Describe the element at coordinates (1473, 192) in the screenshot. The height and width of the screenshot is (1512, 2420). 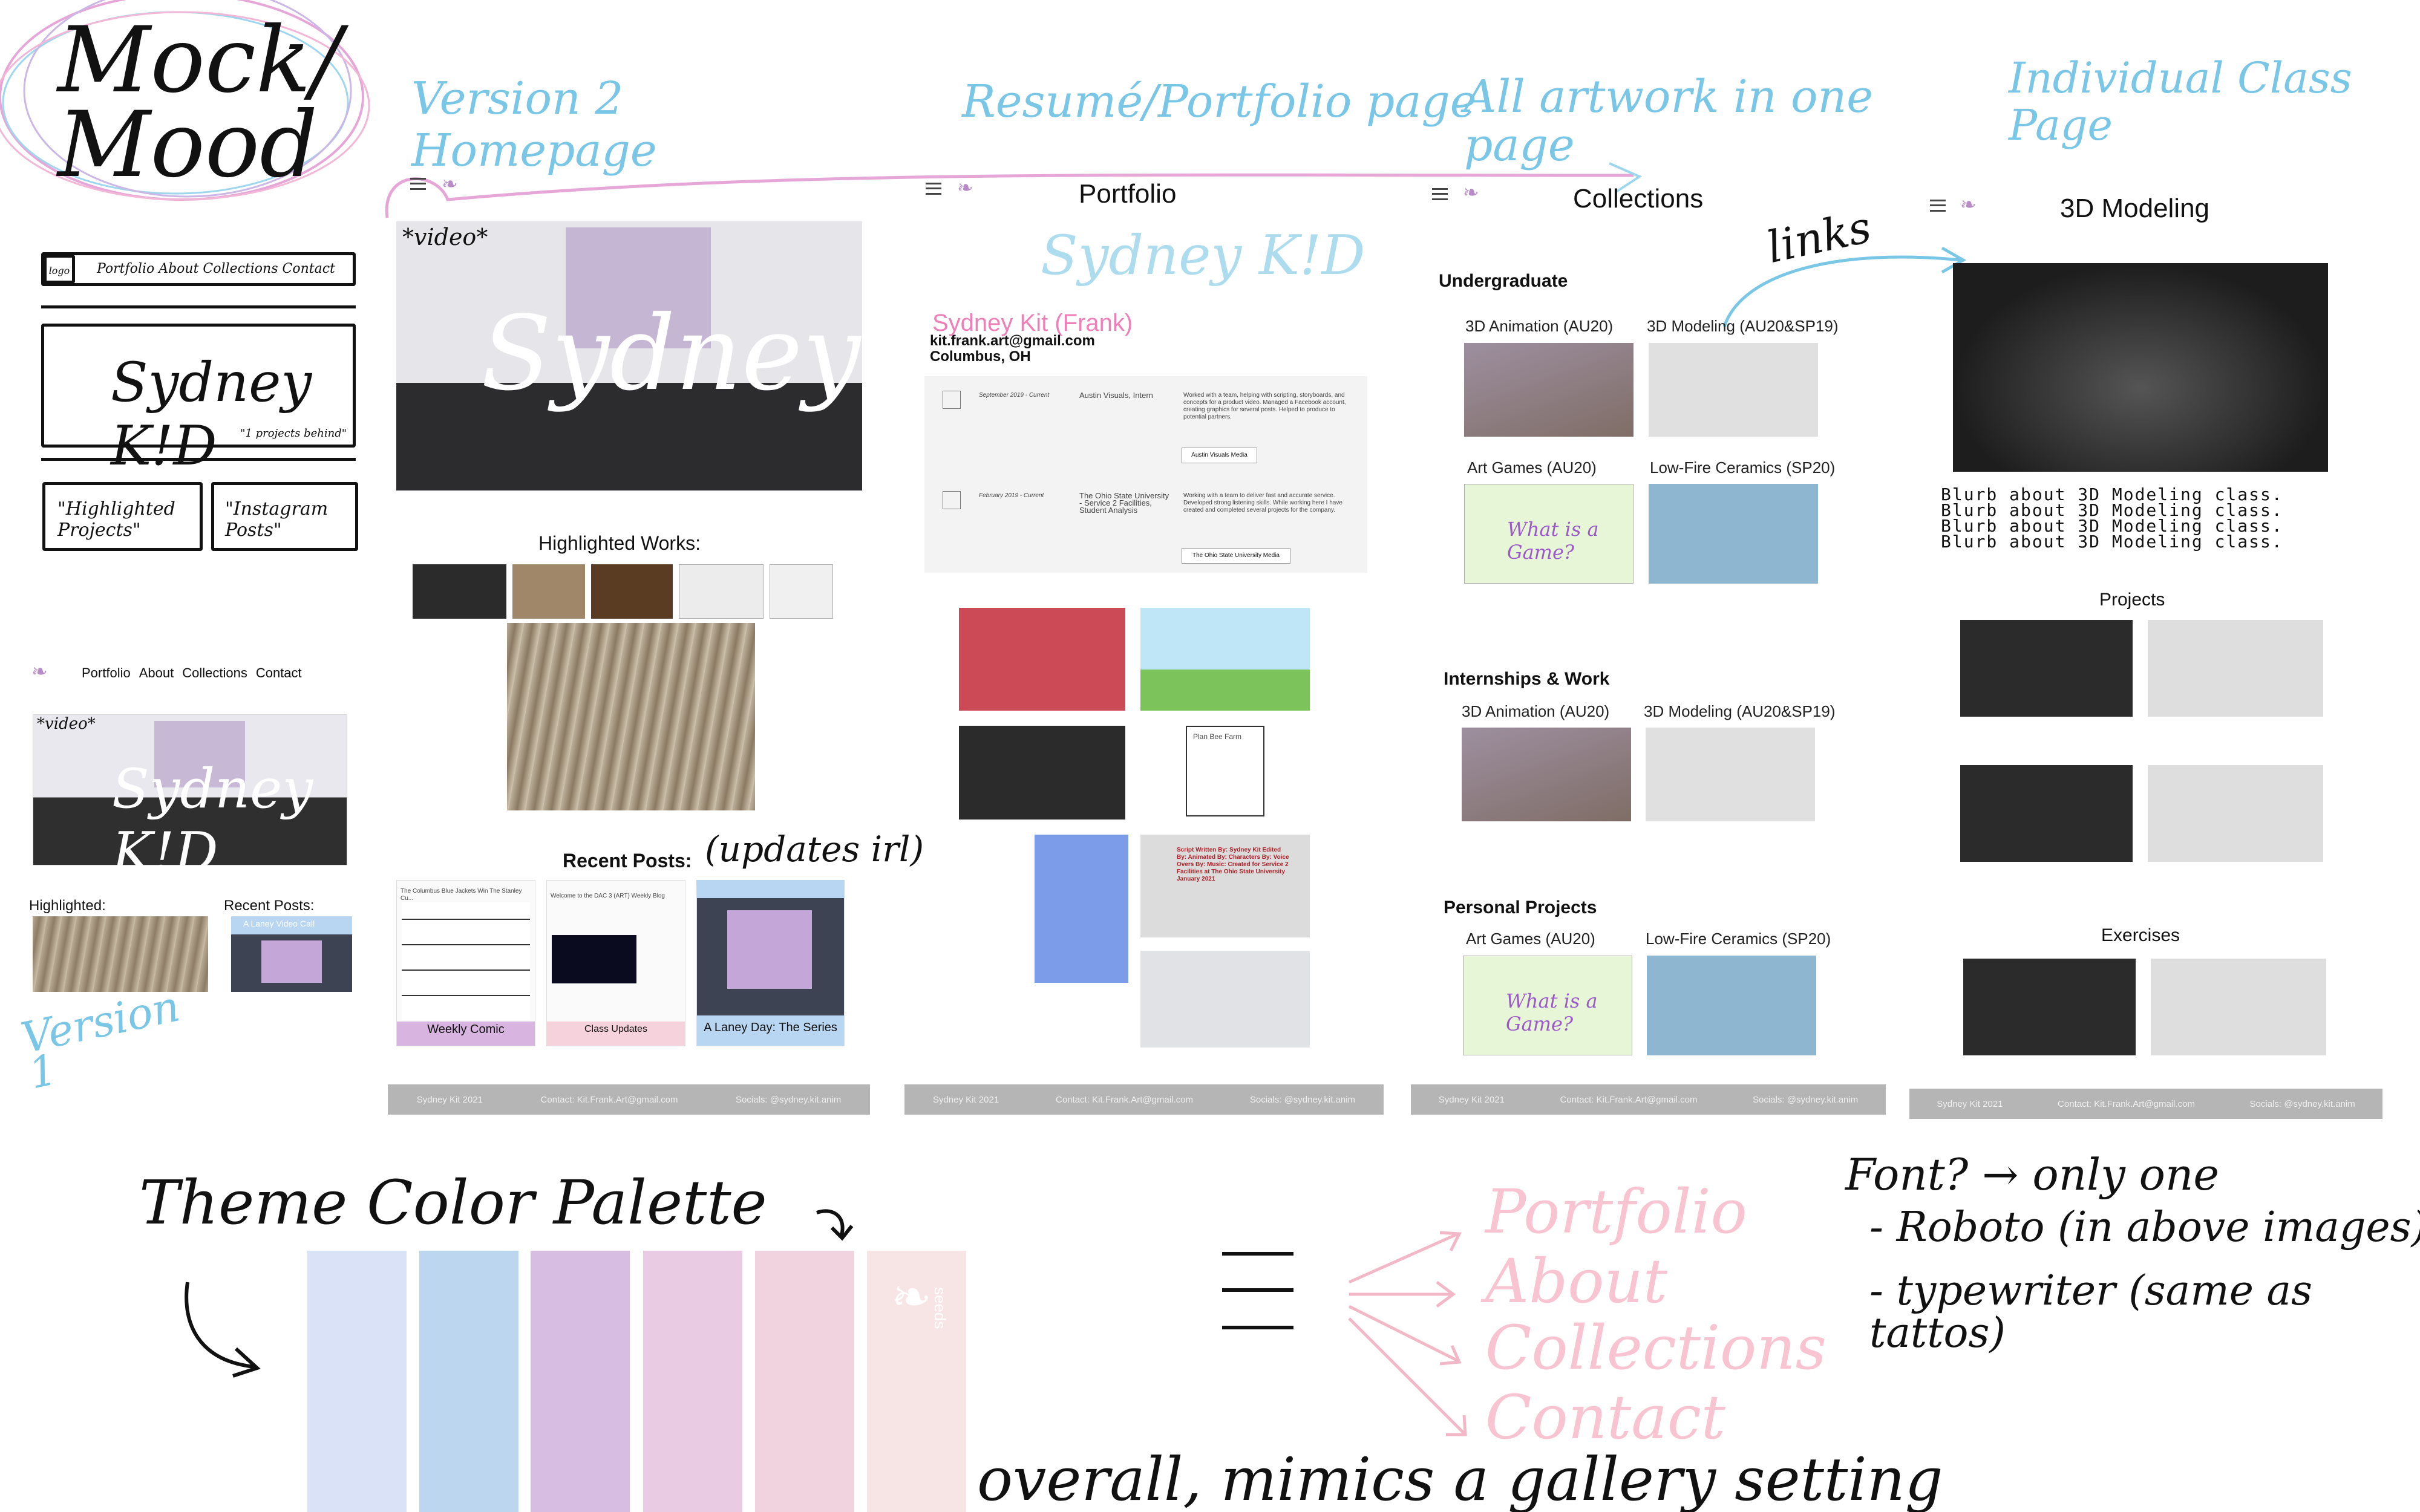
I see `collections-logo: ❧` at that location.